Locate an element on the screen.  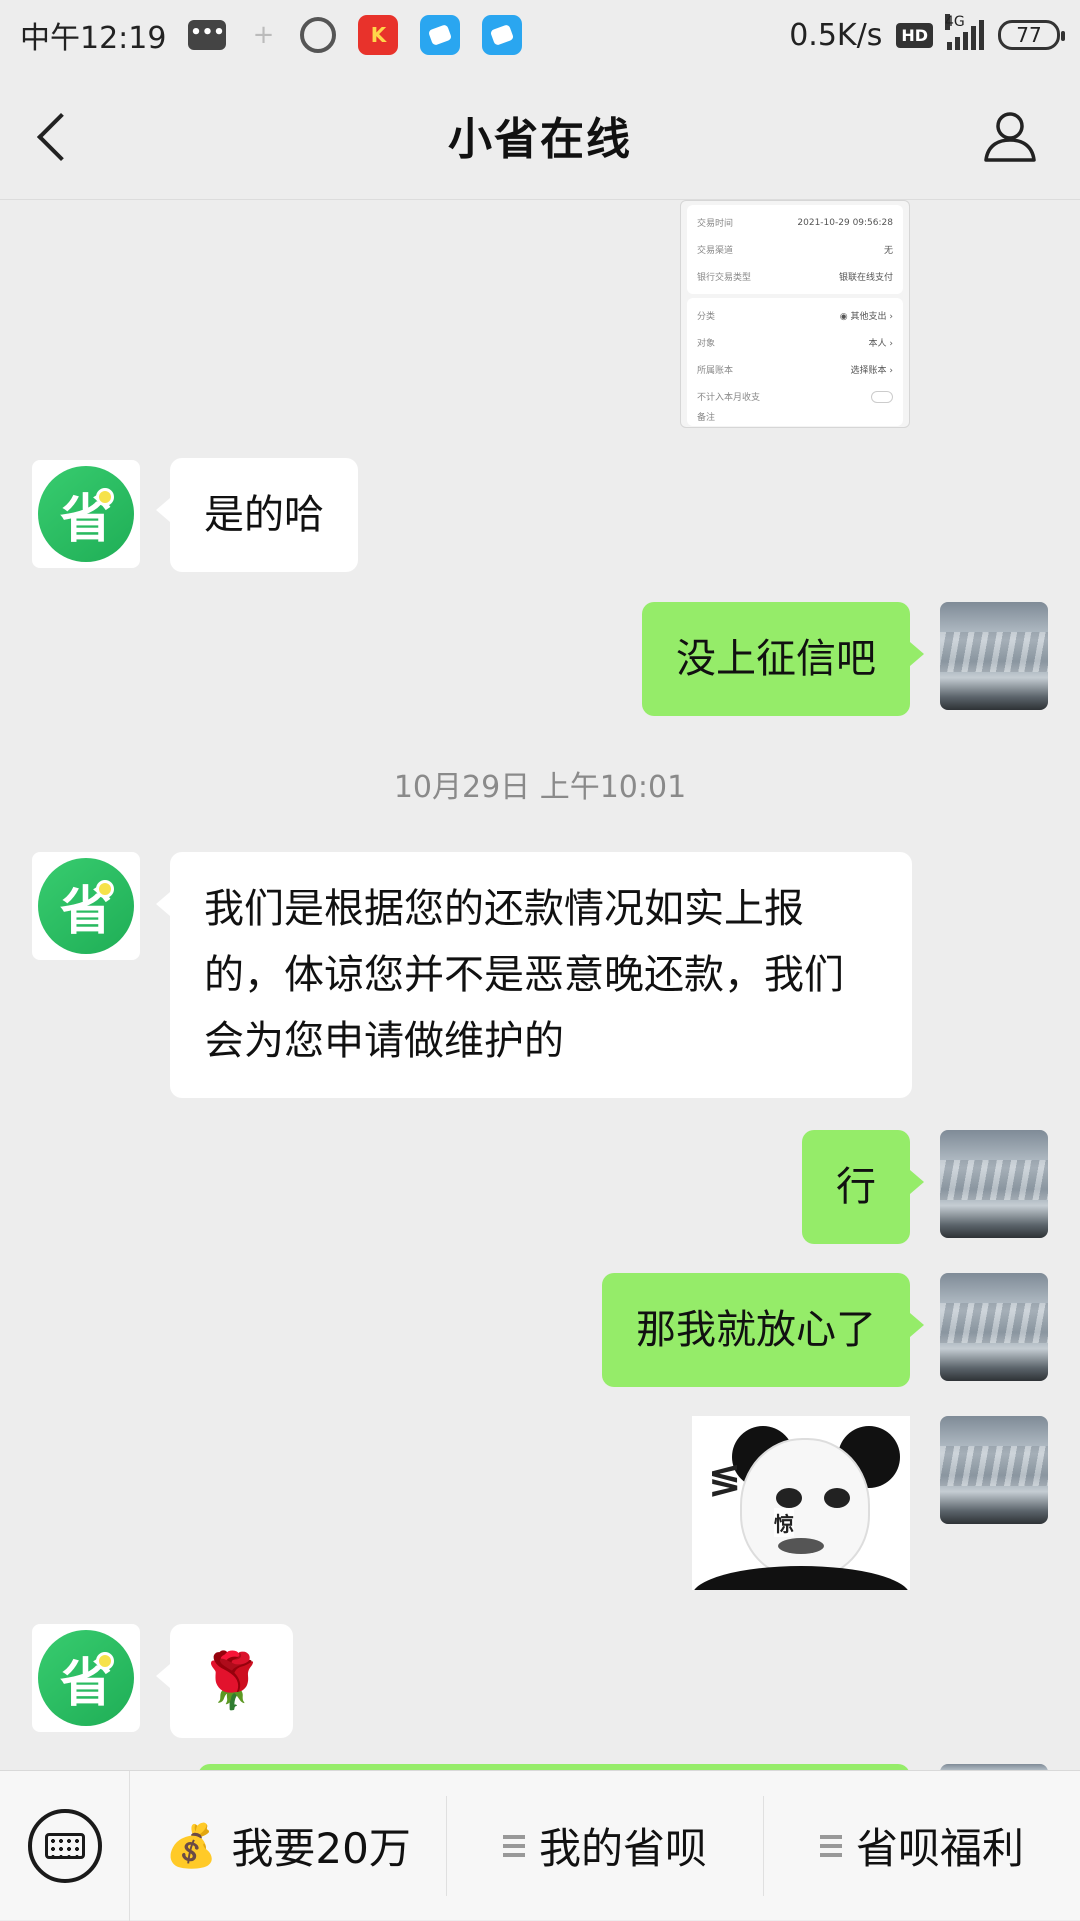
message-bubble-sent: 行 is located at coordinates (863, 1187).